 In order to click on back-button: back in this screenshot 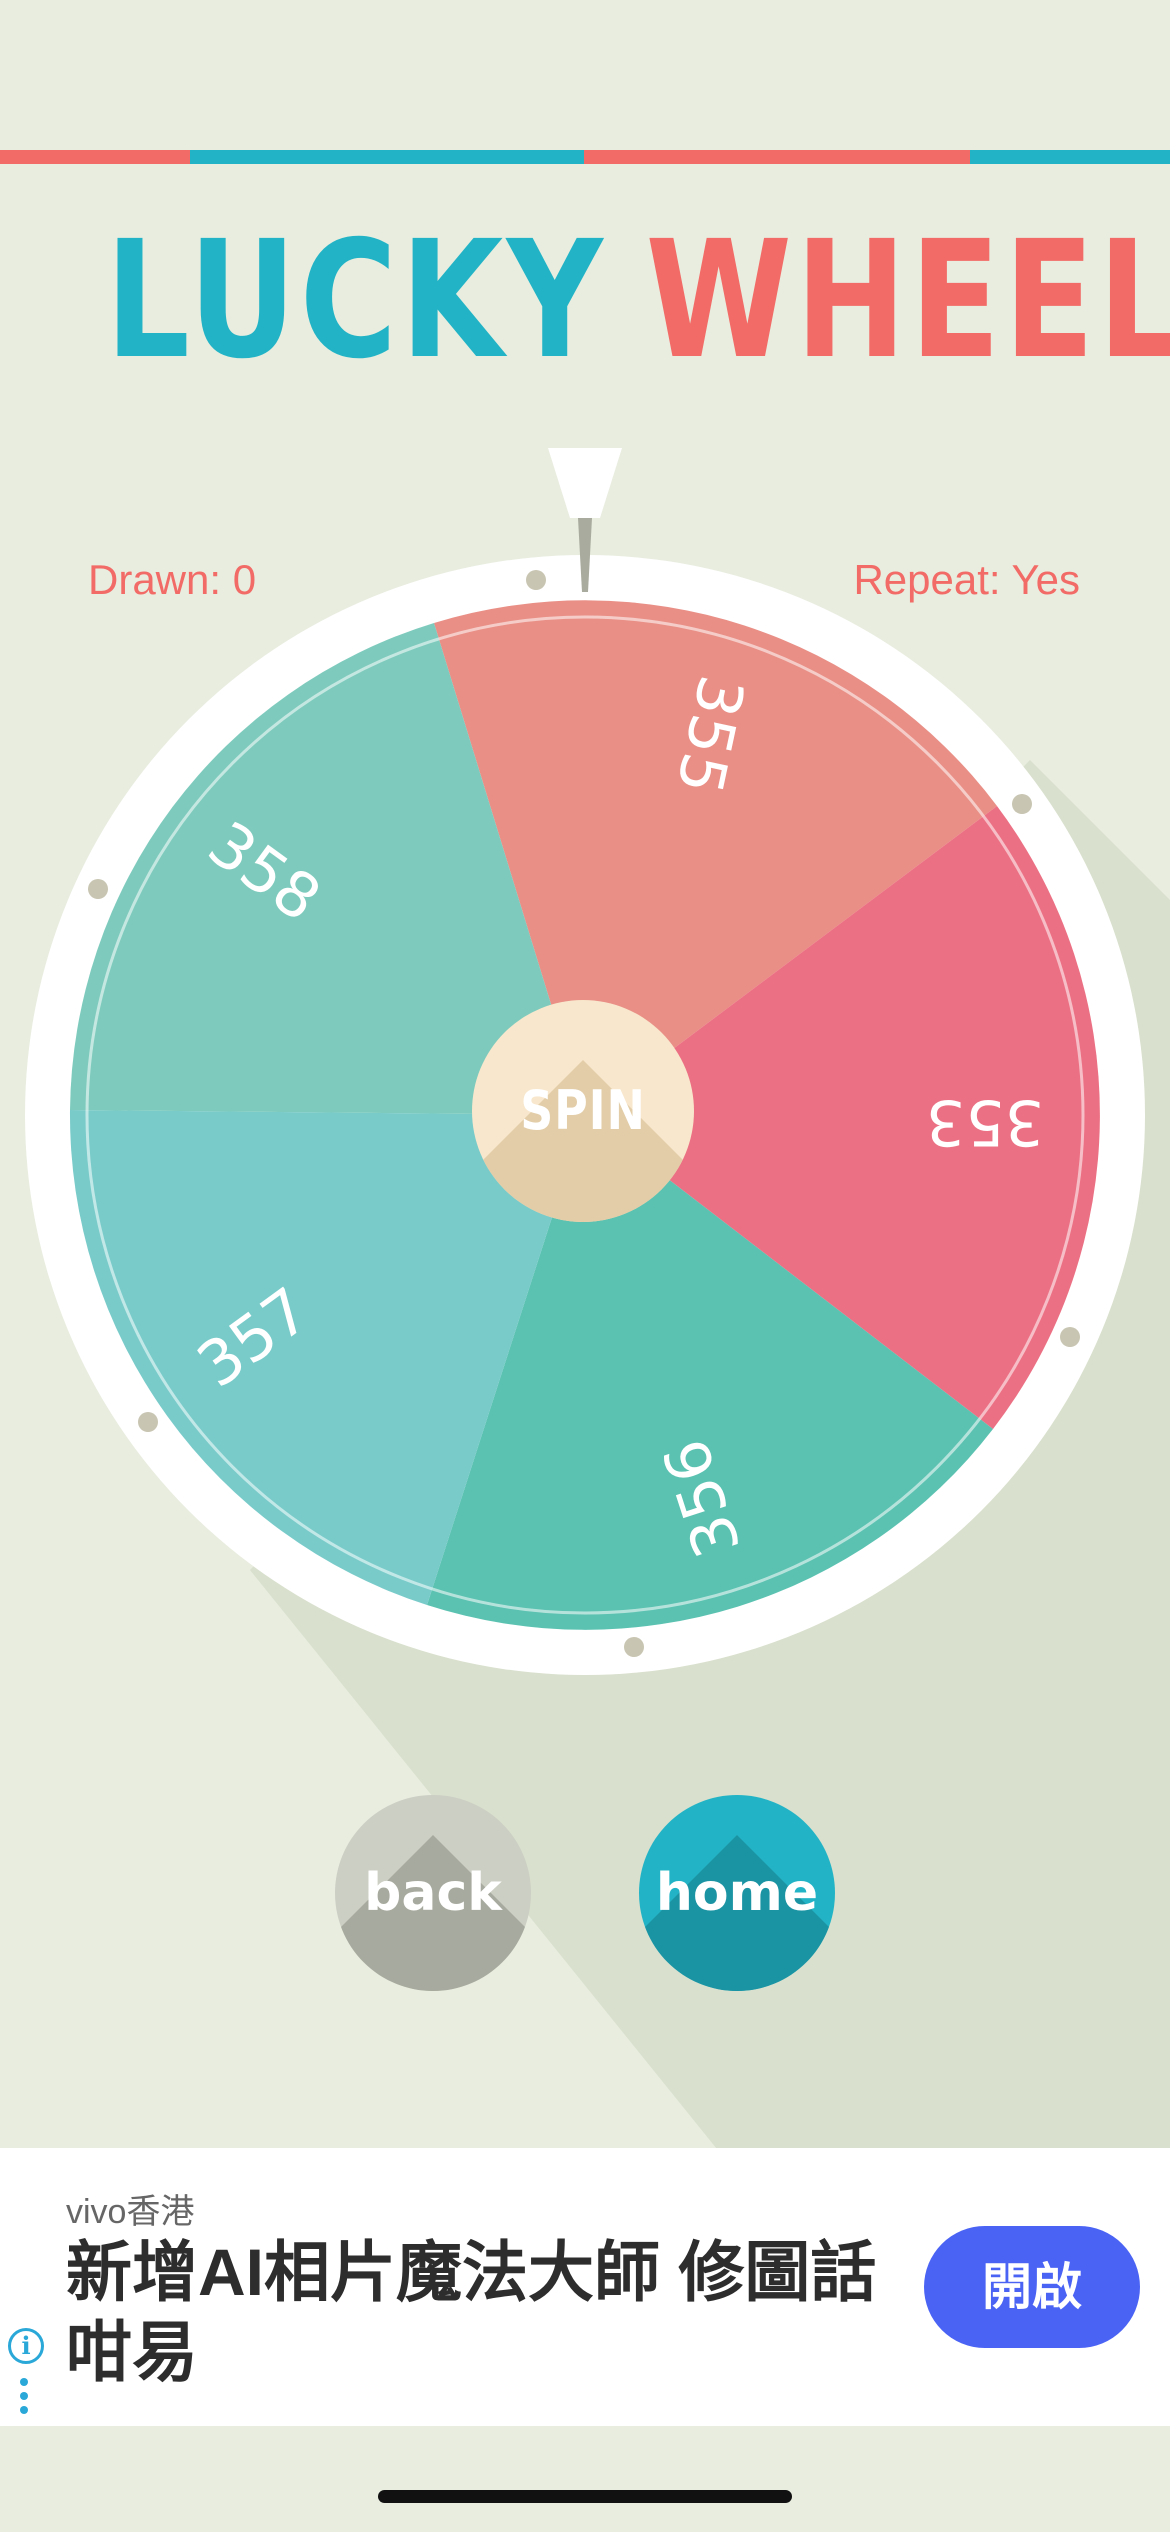, I will do `click(433, 1893)`.